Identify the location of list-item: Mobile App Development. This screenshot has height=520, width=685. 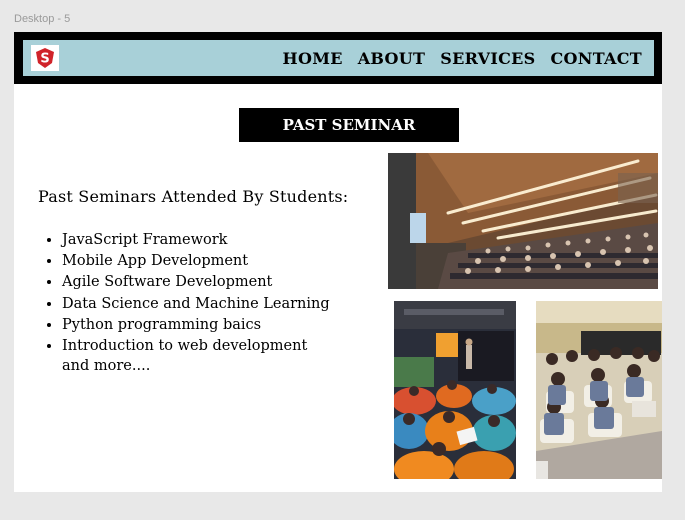
(196, 261).